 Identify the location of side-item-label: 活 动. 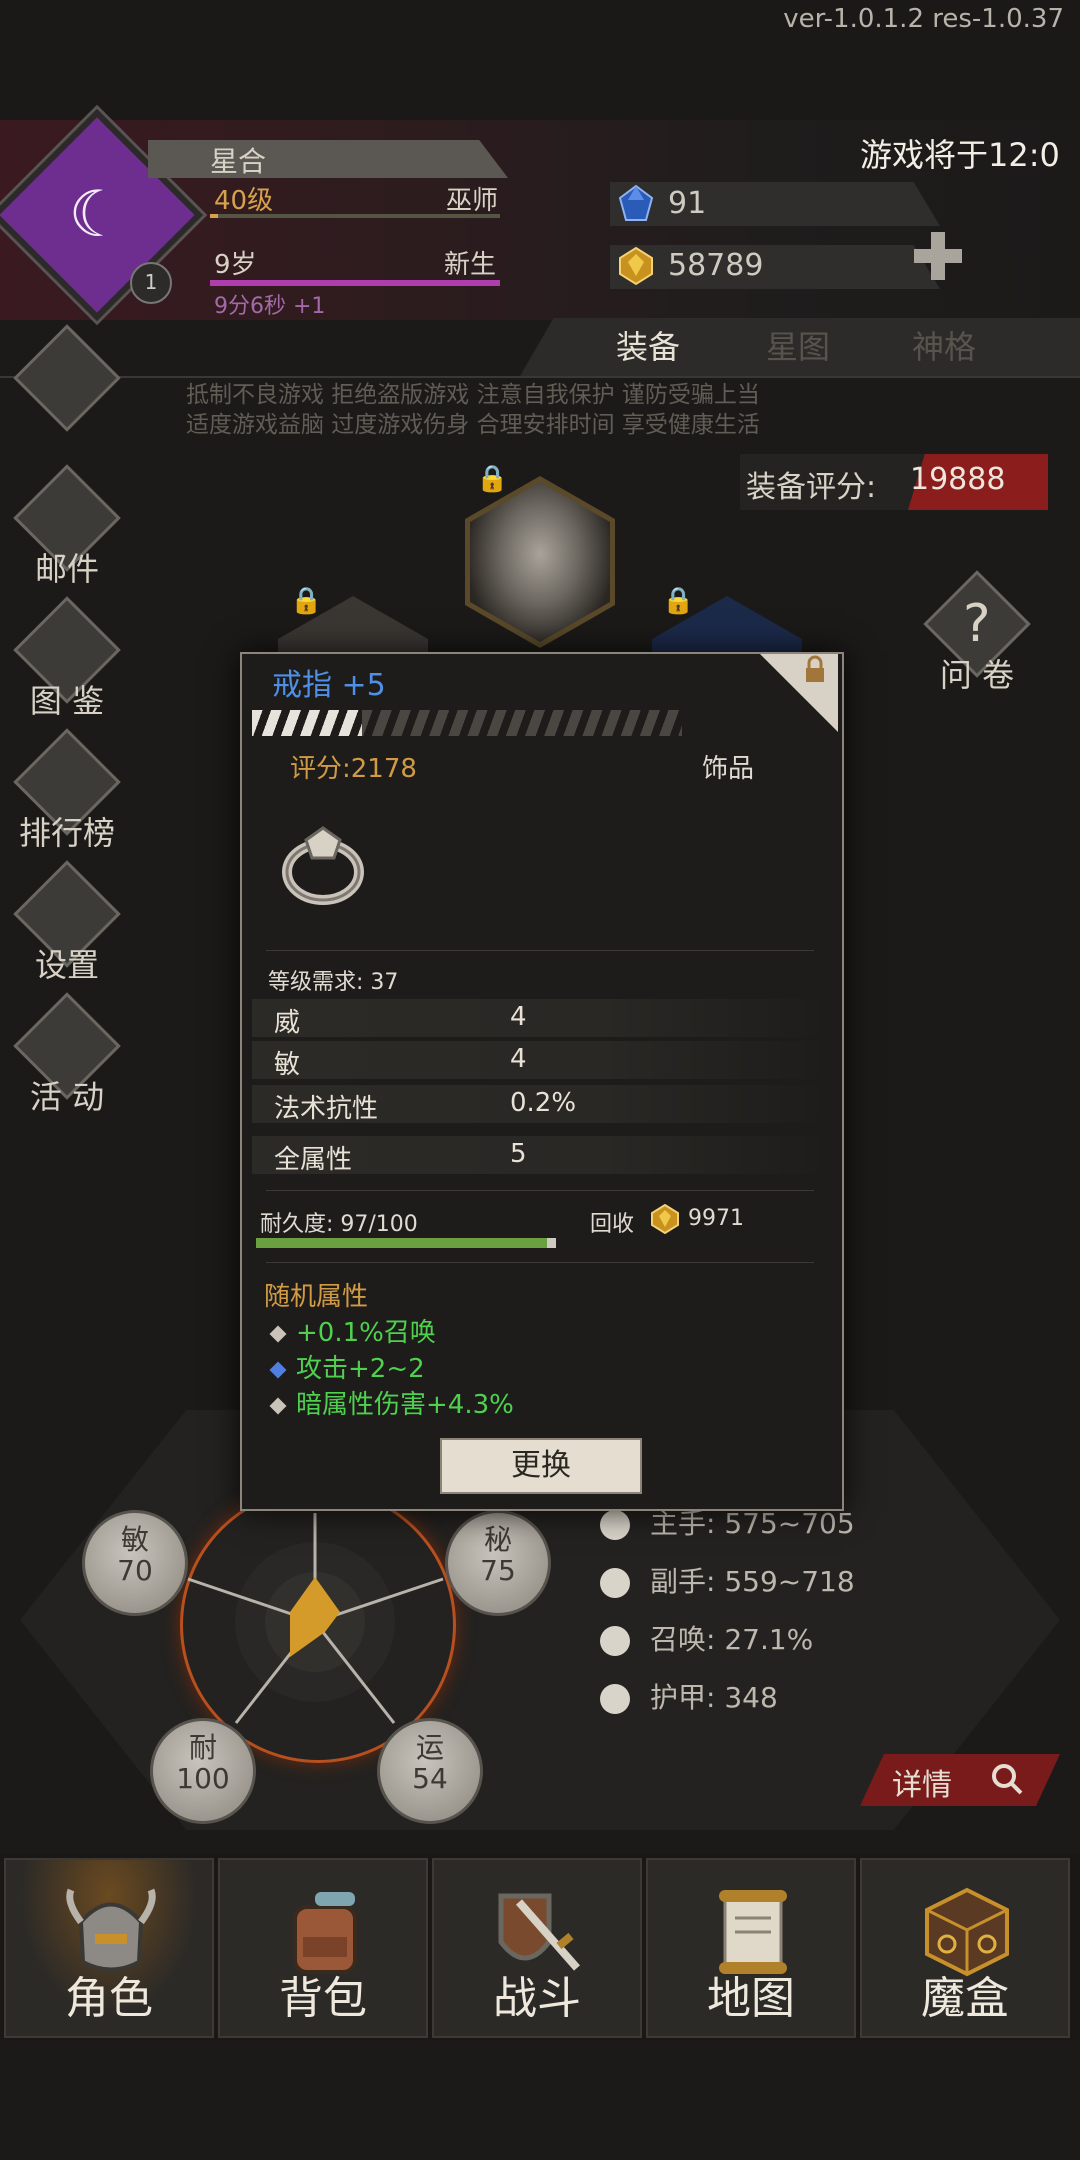
(67, 1097).